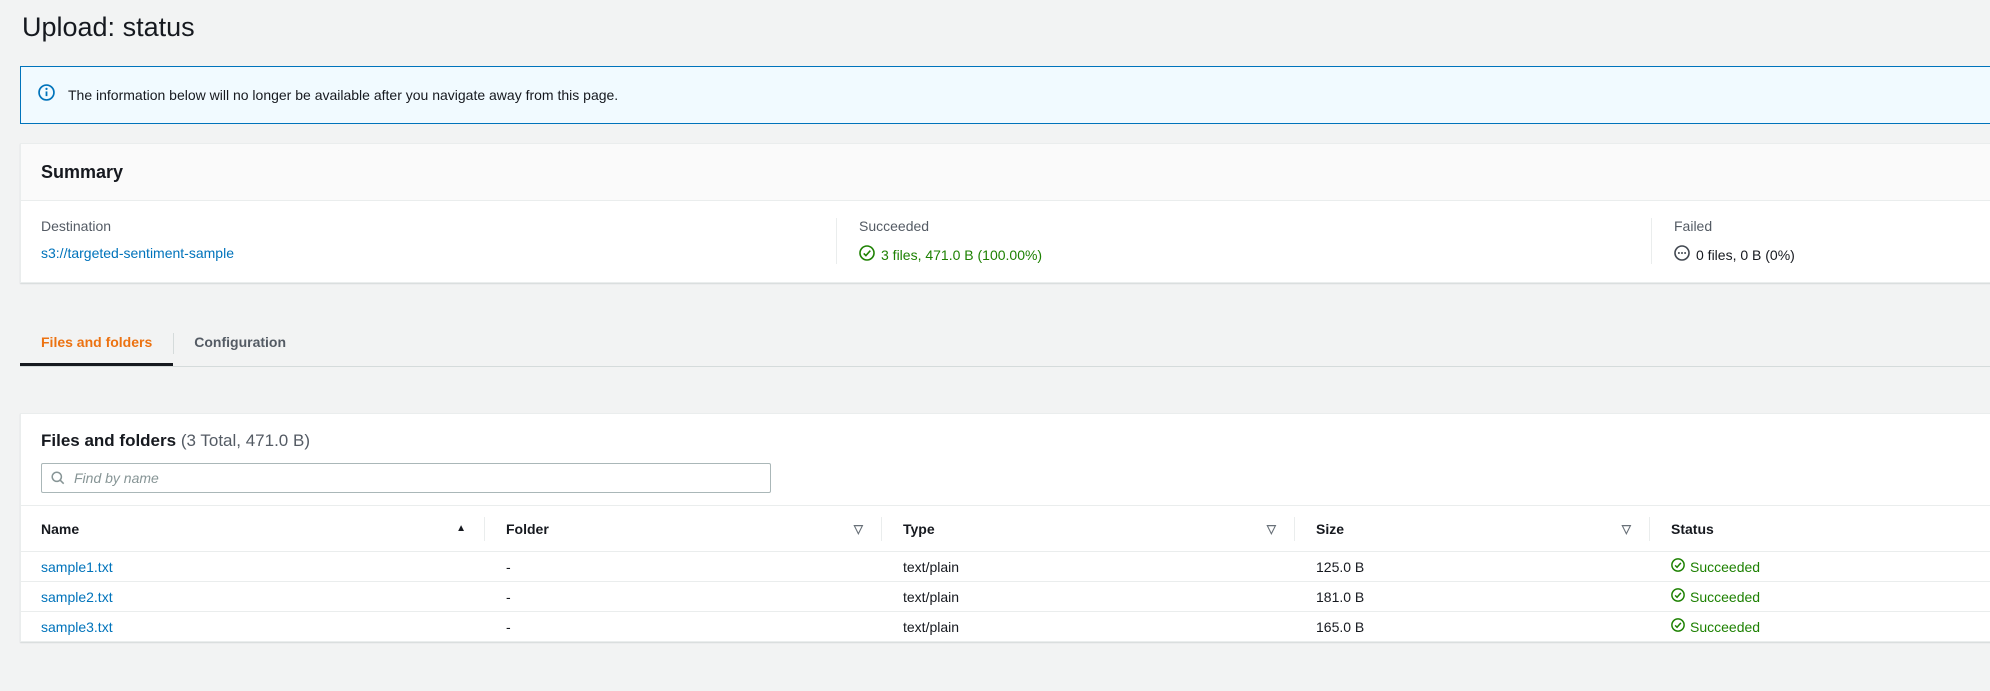 The width and height of the screenshot is (1990, 691). What do you see at coordinates (1745, 254) in the screenshot?
I see `failed-value: 0 files, 0 B (0%)` at bounding box center [1745, 254].